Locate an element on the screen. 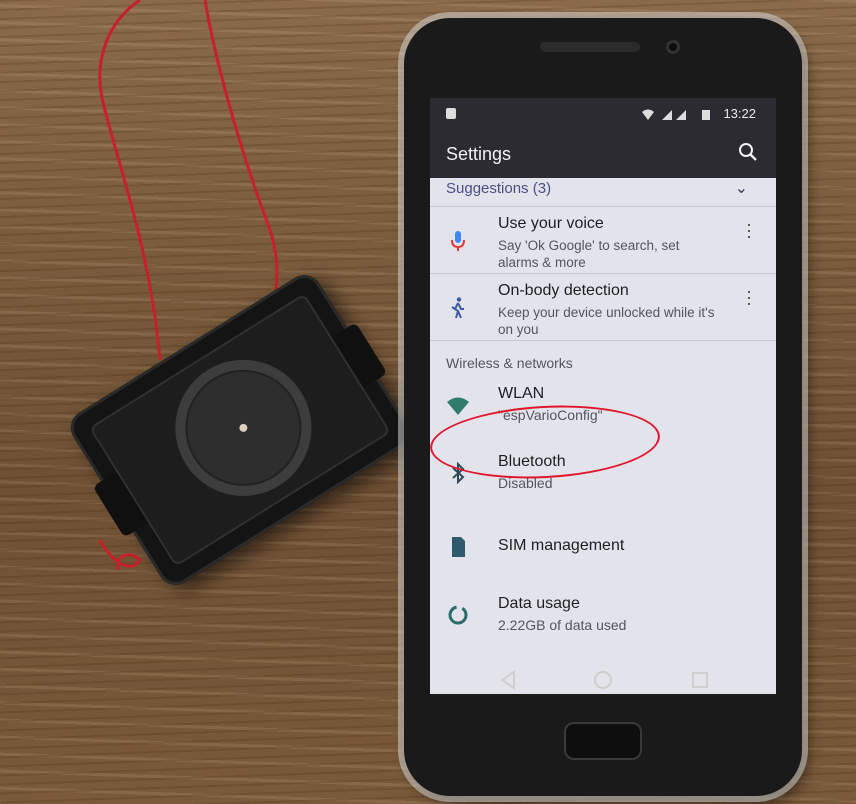 The width and height of the screenshot is (856, 804). suggestions-title: Suggestions (3) is located at coordinates (499, 188).